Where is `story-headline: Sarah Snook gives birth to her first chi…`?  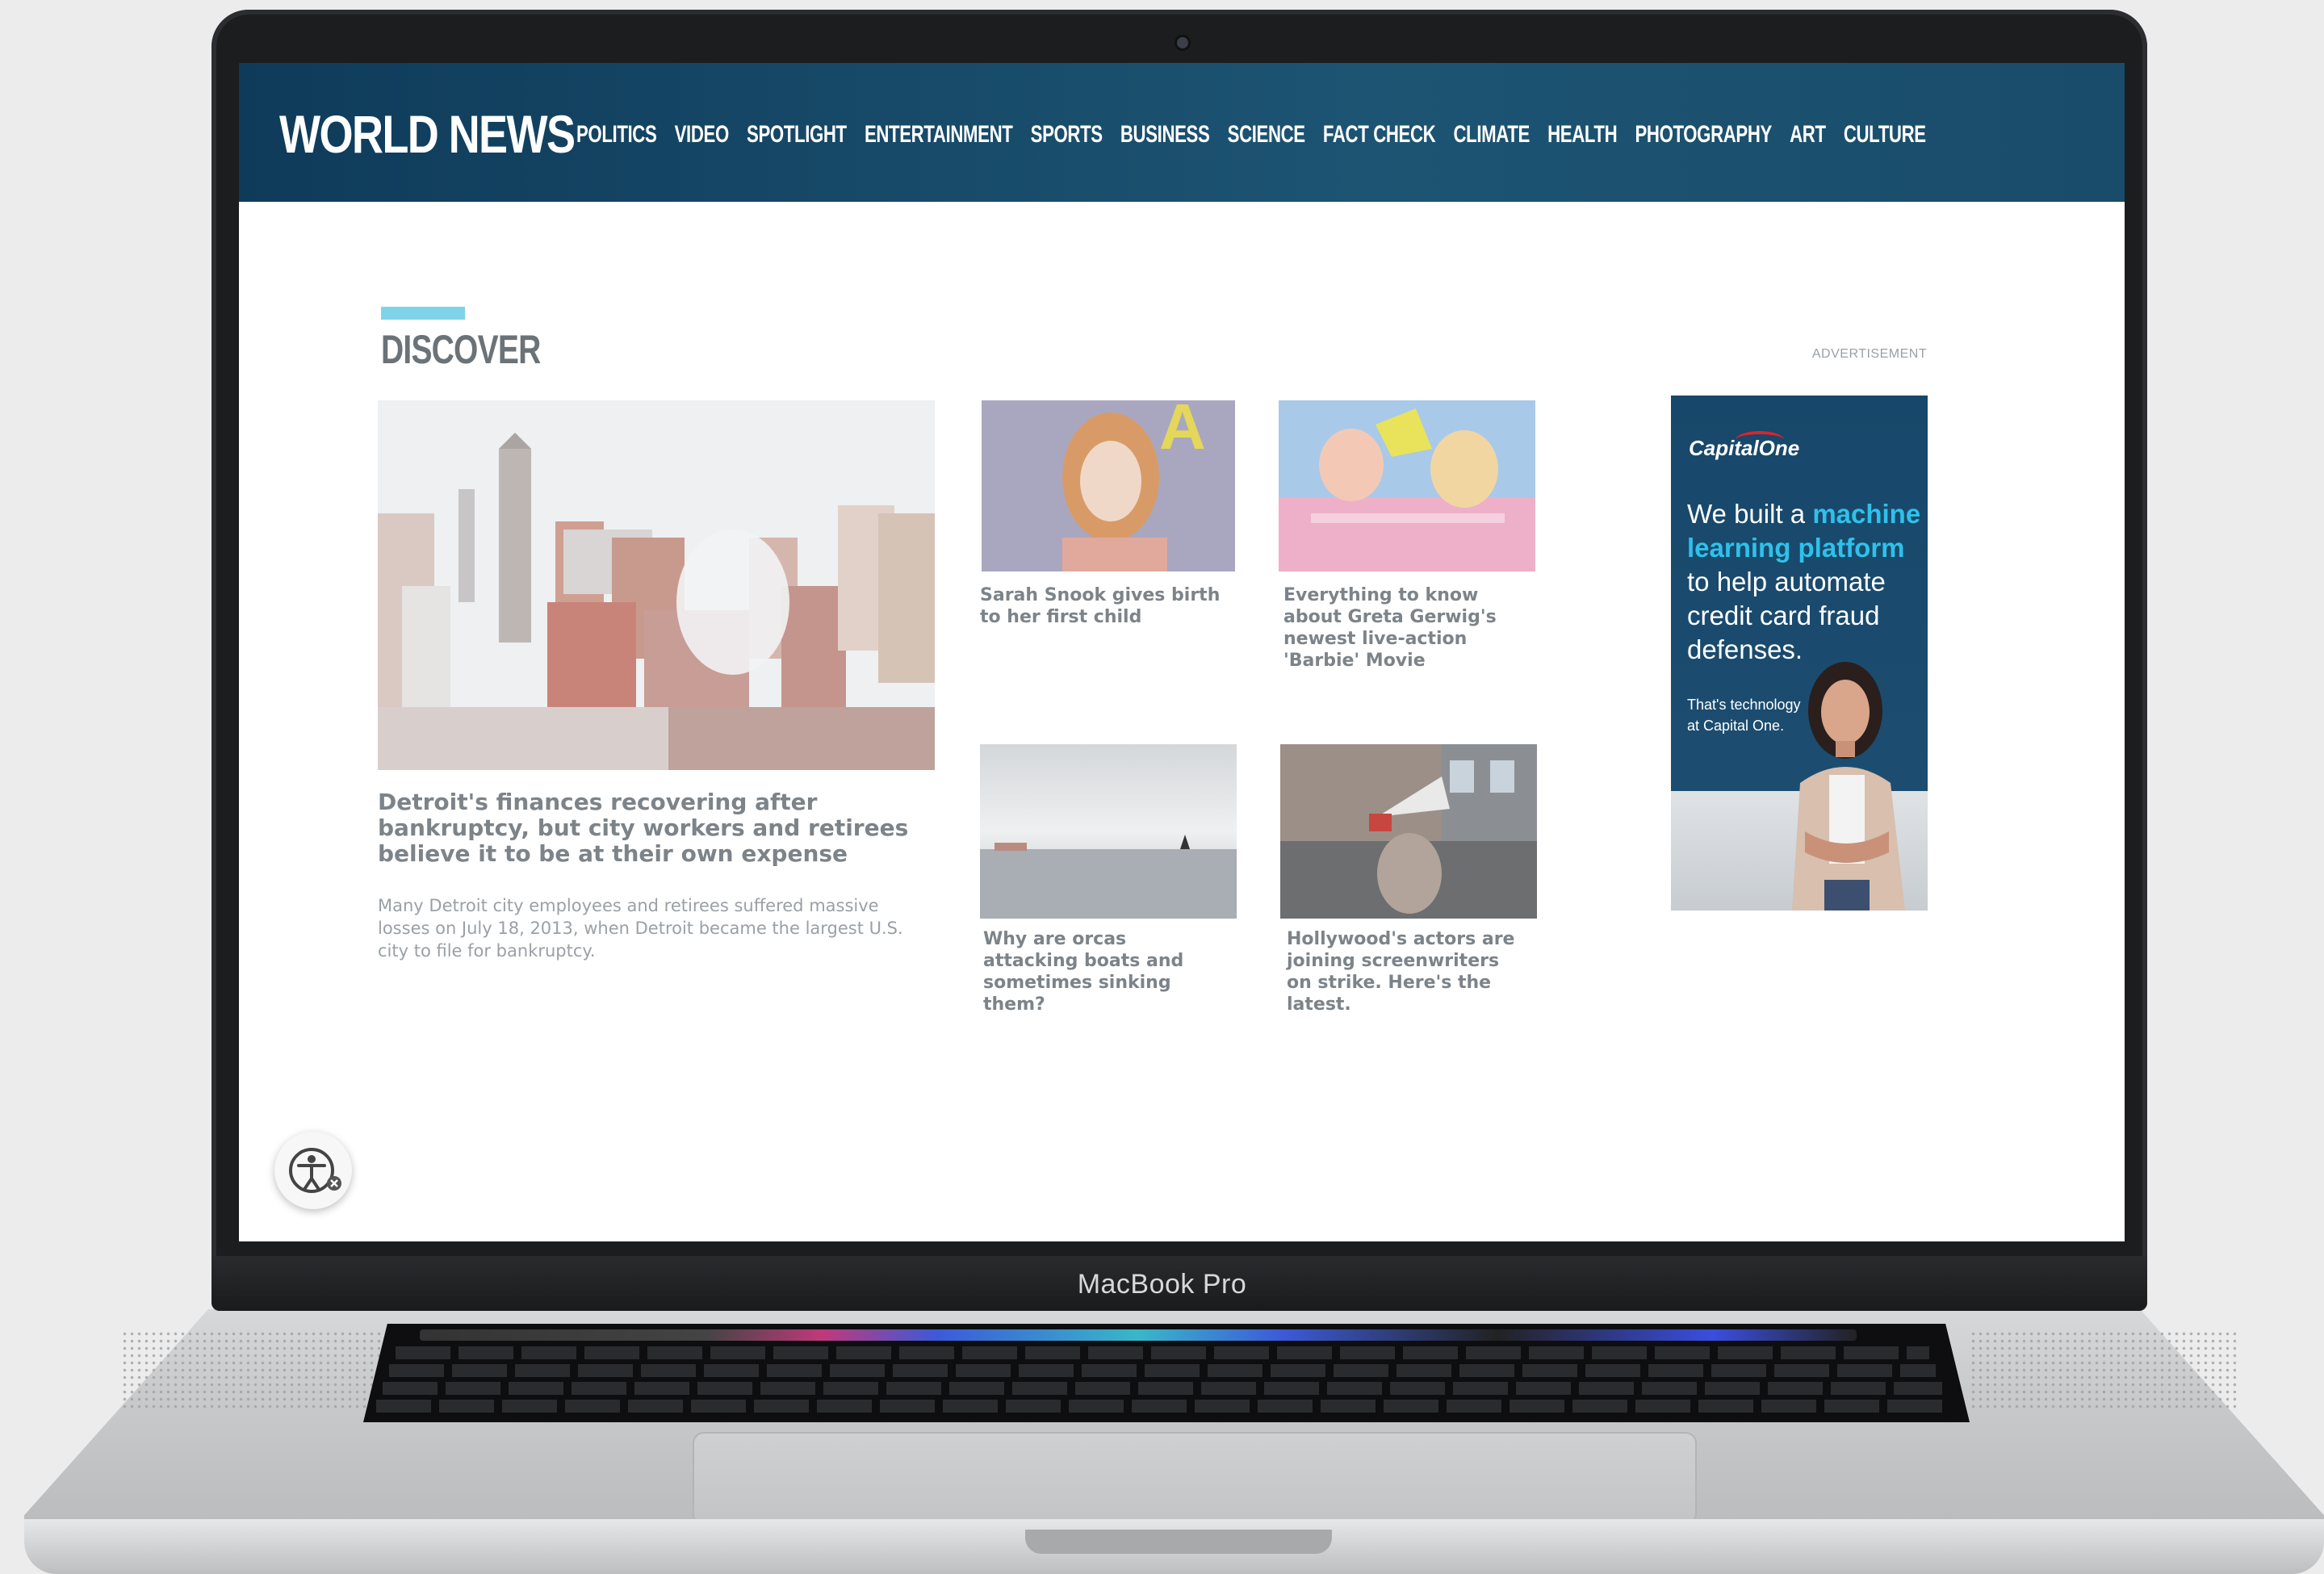
story-headline: Sarah Snook gives birth to her first chi… is located at coordinates (1109, 606).